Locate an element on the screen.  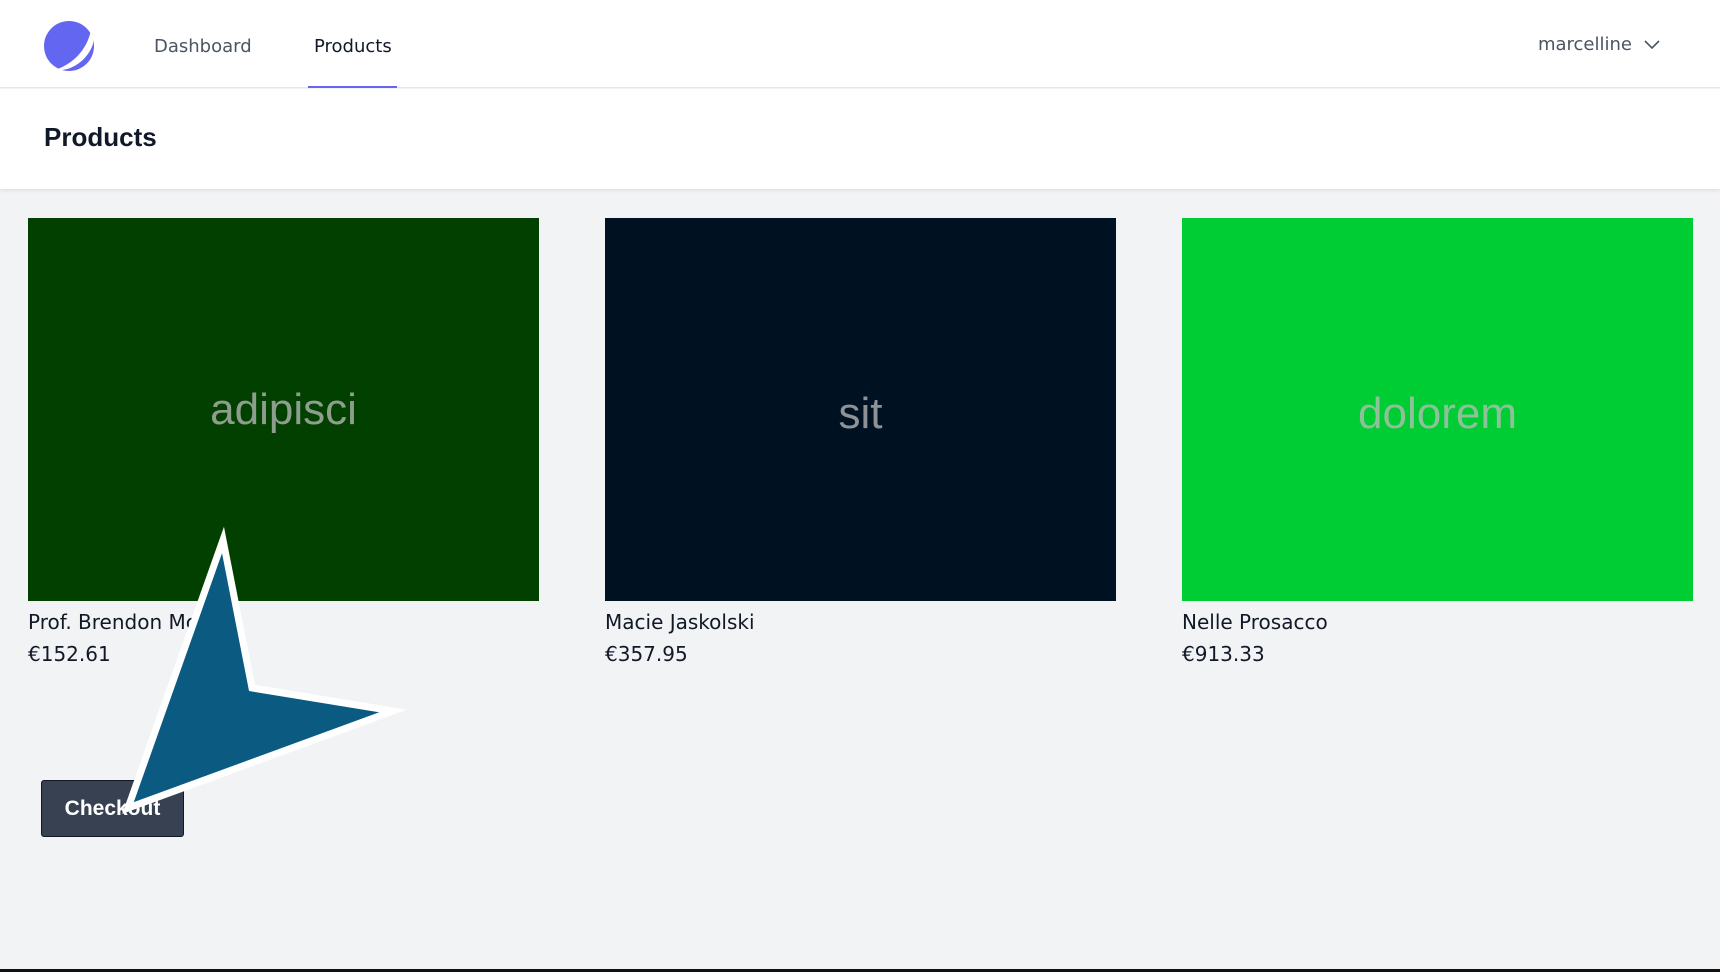
product-image-text: sit is located at coordinates (860, 413).